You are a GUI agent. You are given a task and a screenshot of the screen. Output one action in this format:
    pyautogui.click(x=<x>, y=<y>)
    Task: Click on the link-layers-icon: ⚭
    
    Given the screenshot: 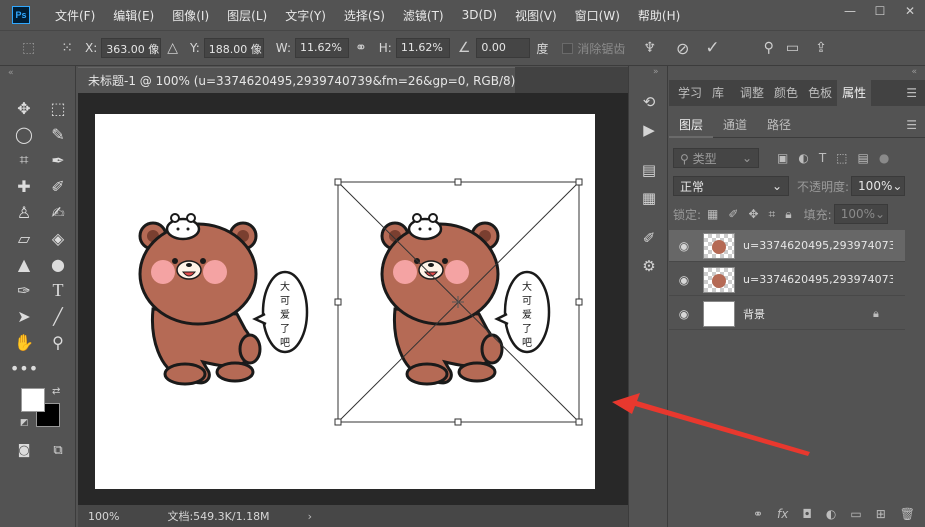 What is the action you would take?
    pyautogui.click(x=758, y=514)
    